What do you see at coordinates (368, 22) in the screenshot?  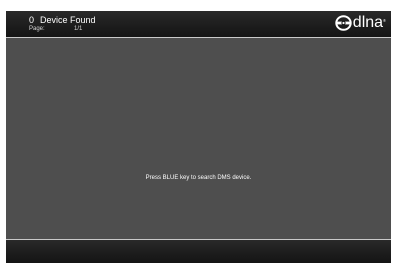 I see `dlna-logo-text: dlna` at bounding box center [368, 22].